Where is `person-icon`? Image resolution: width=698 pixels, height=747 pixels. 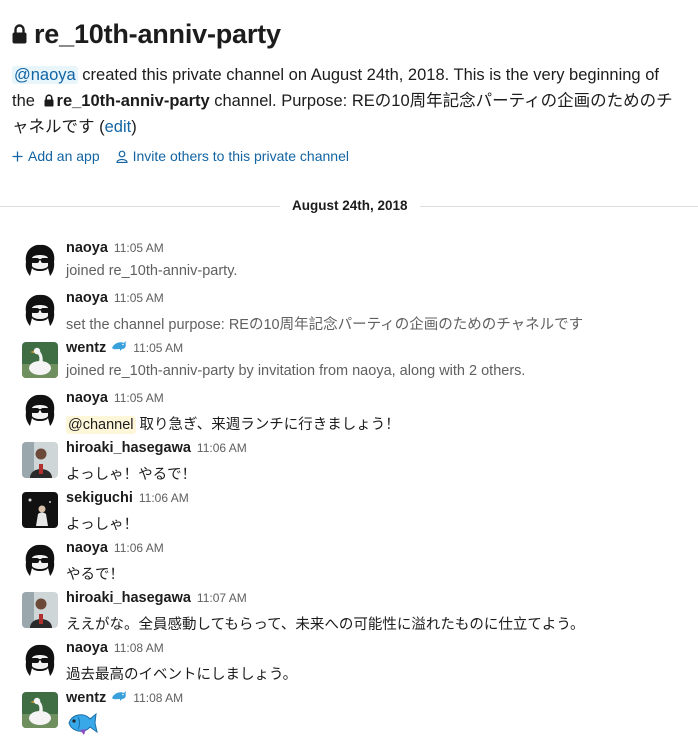 person-icon is located at coordinates (122, 156).